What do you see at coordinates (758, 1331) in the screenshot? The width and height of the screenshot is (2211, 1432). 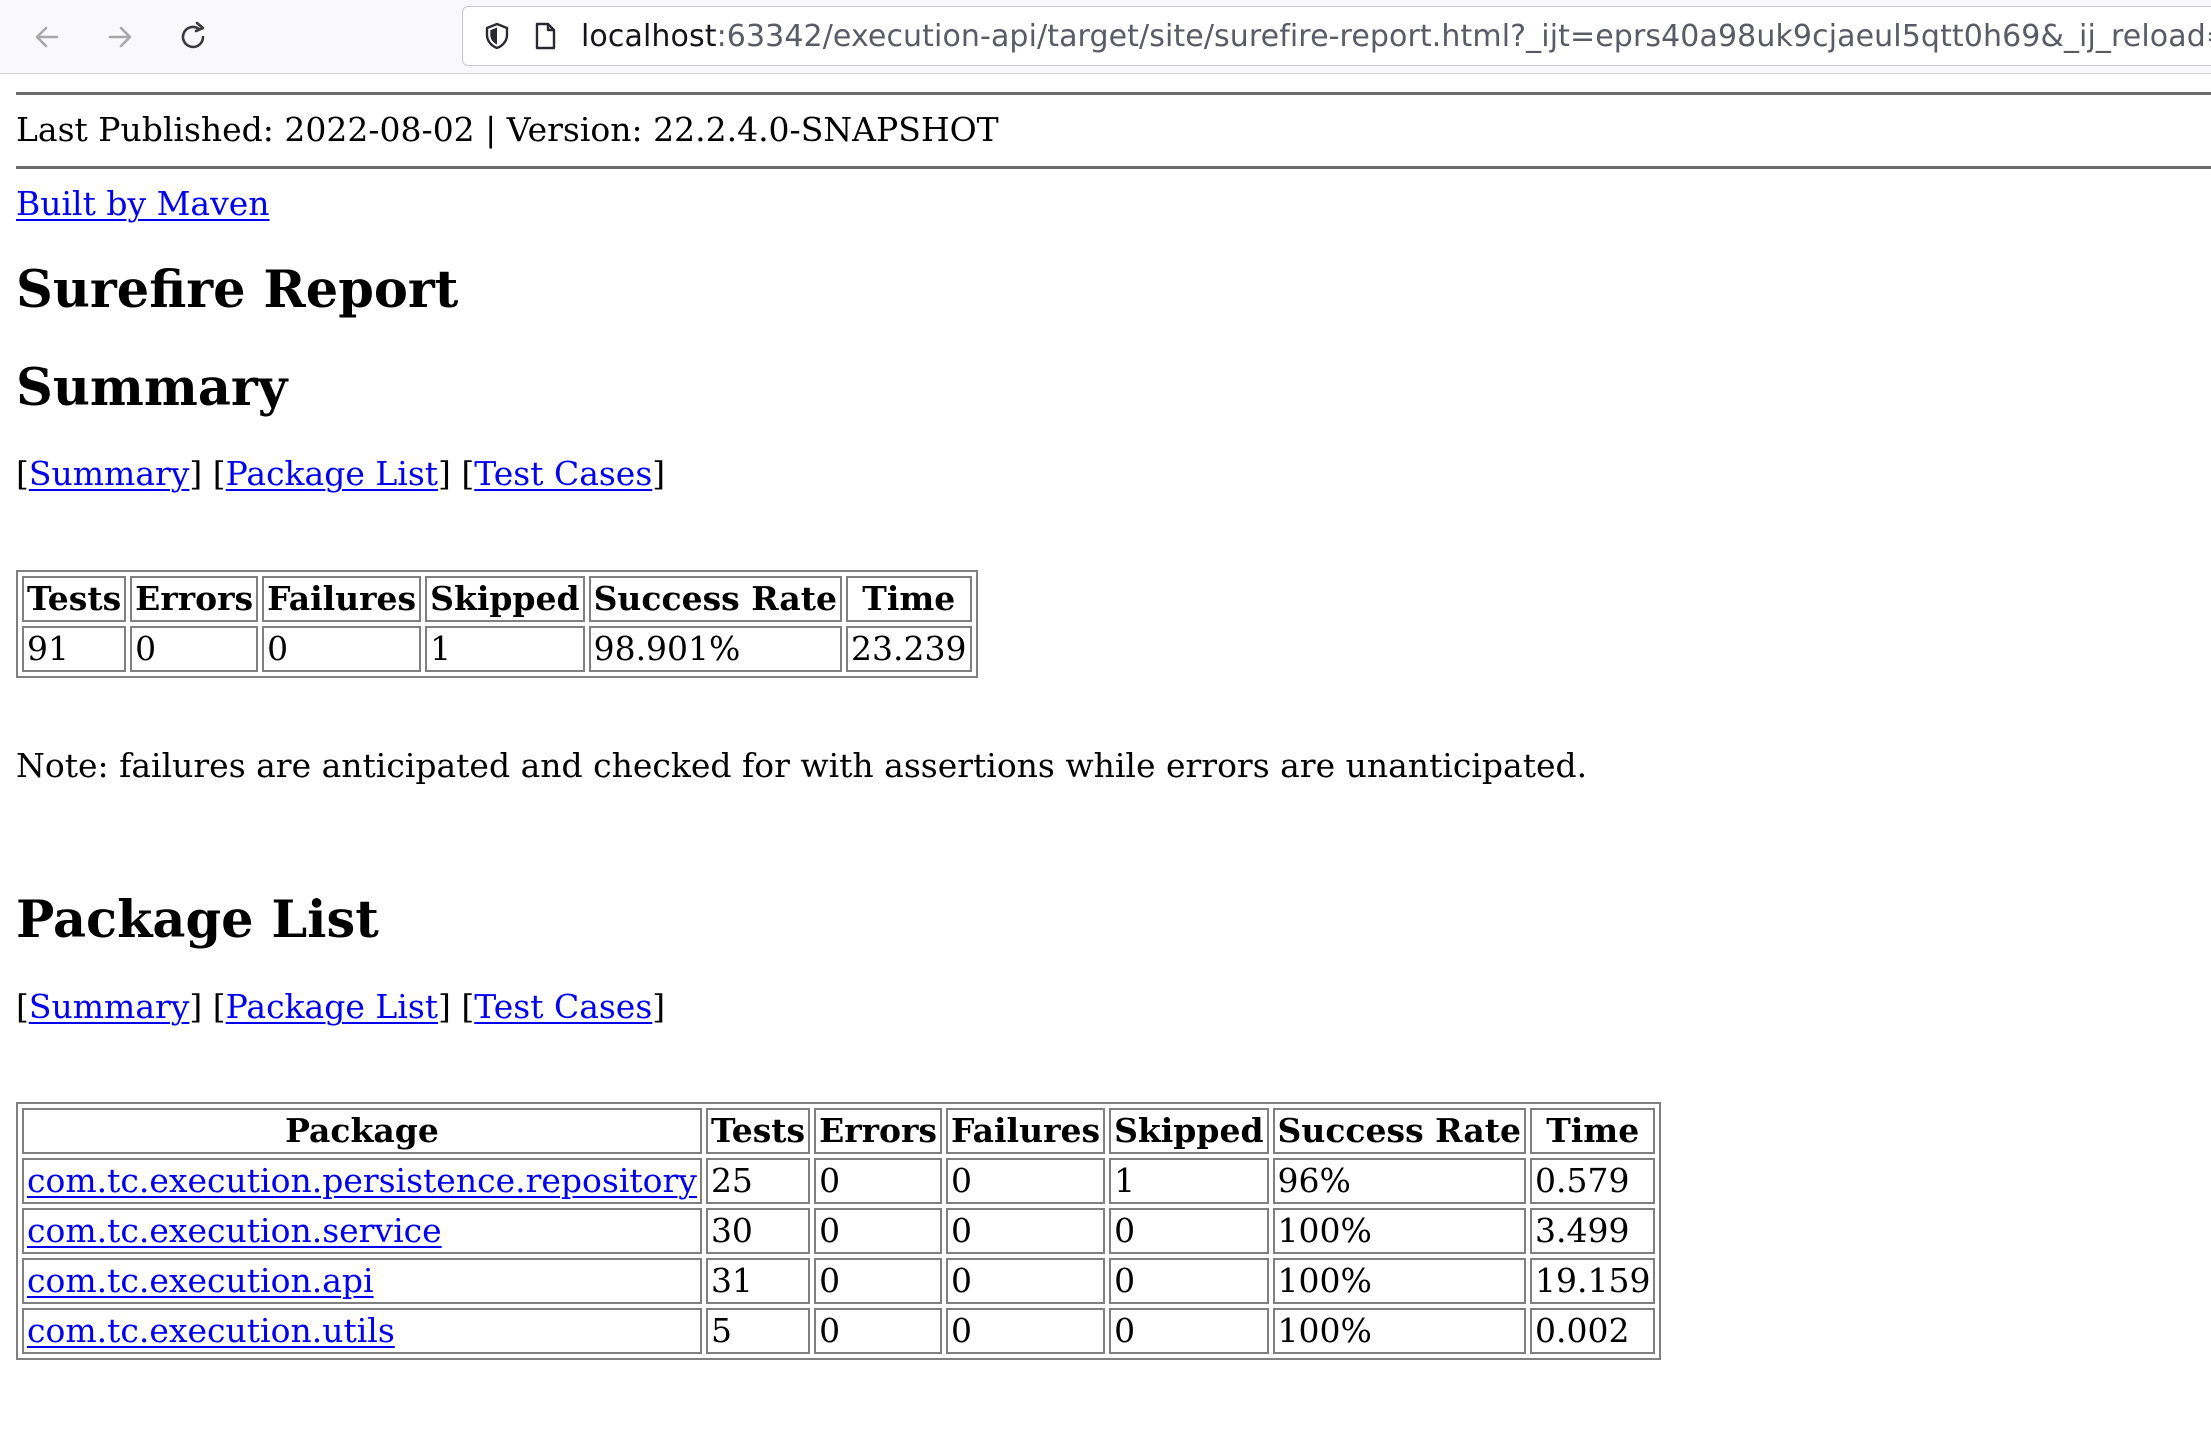 I see `table-cell: 5` at bounding box center [758, 1331].